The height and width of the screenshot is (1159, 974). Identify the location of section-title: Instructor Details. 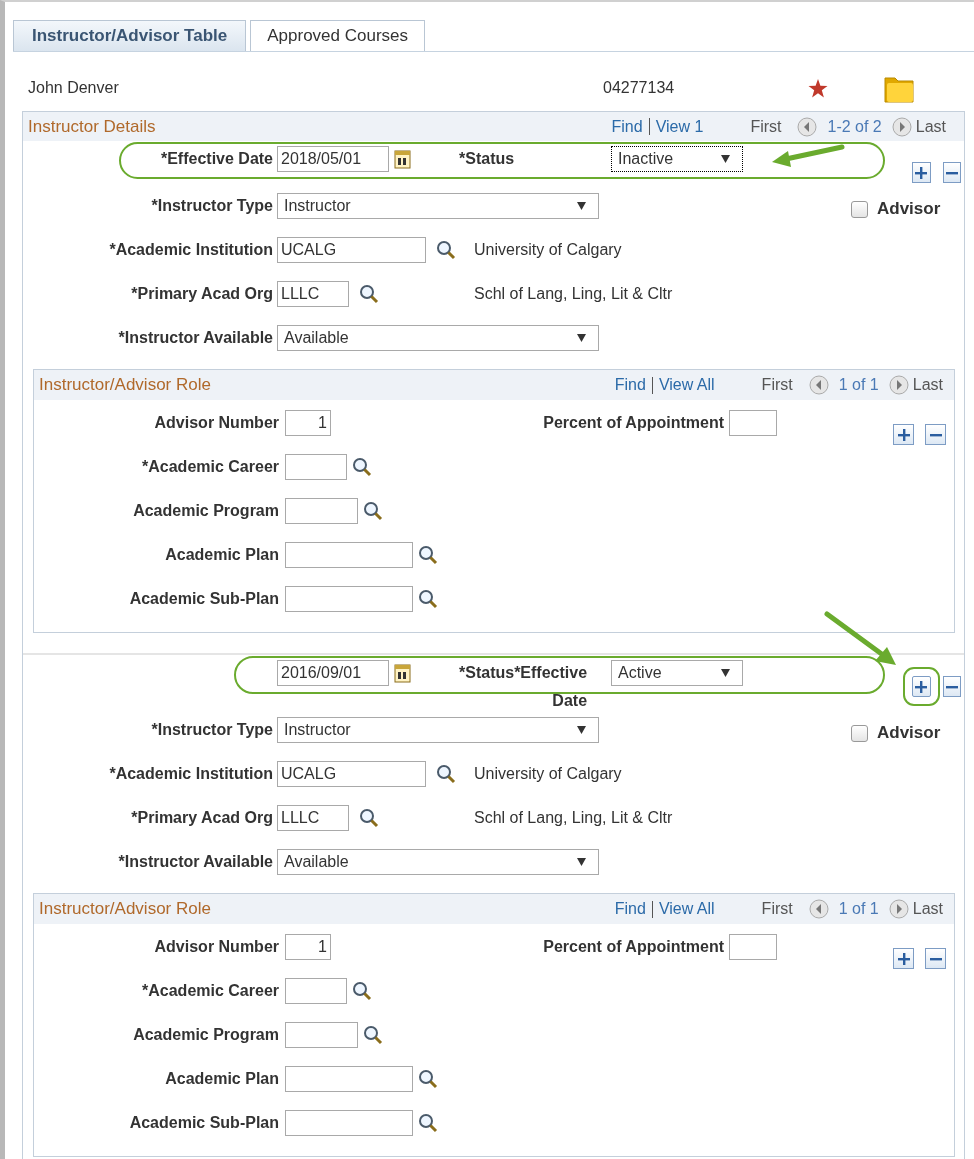
(92, 126).